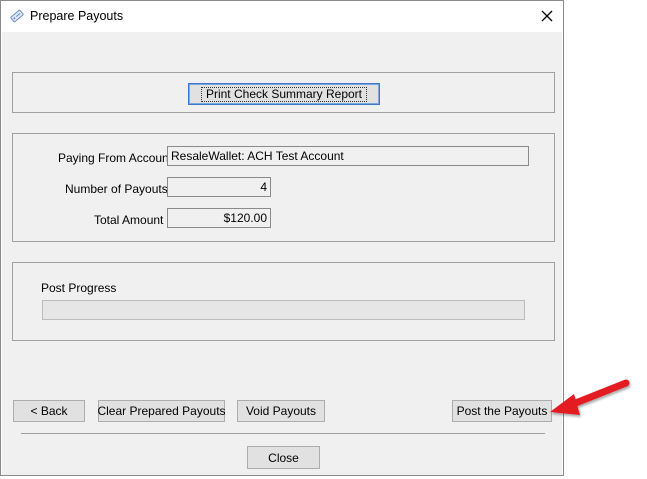 The height and width of the screenshot is (479, 647). I want to click on report-panel: Print Check Summary Report, so click(283, 92).